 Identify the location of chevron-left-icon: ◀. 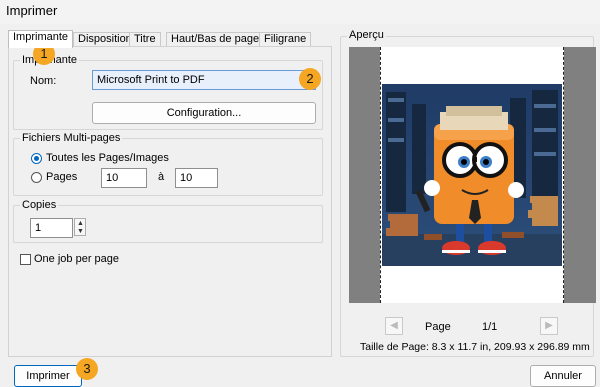
(394, 325).